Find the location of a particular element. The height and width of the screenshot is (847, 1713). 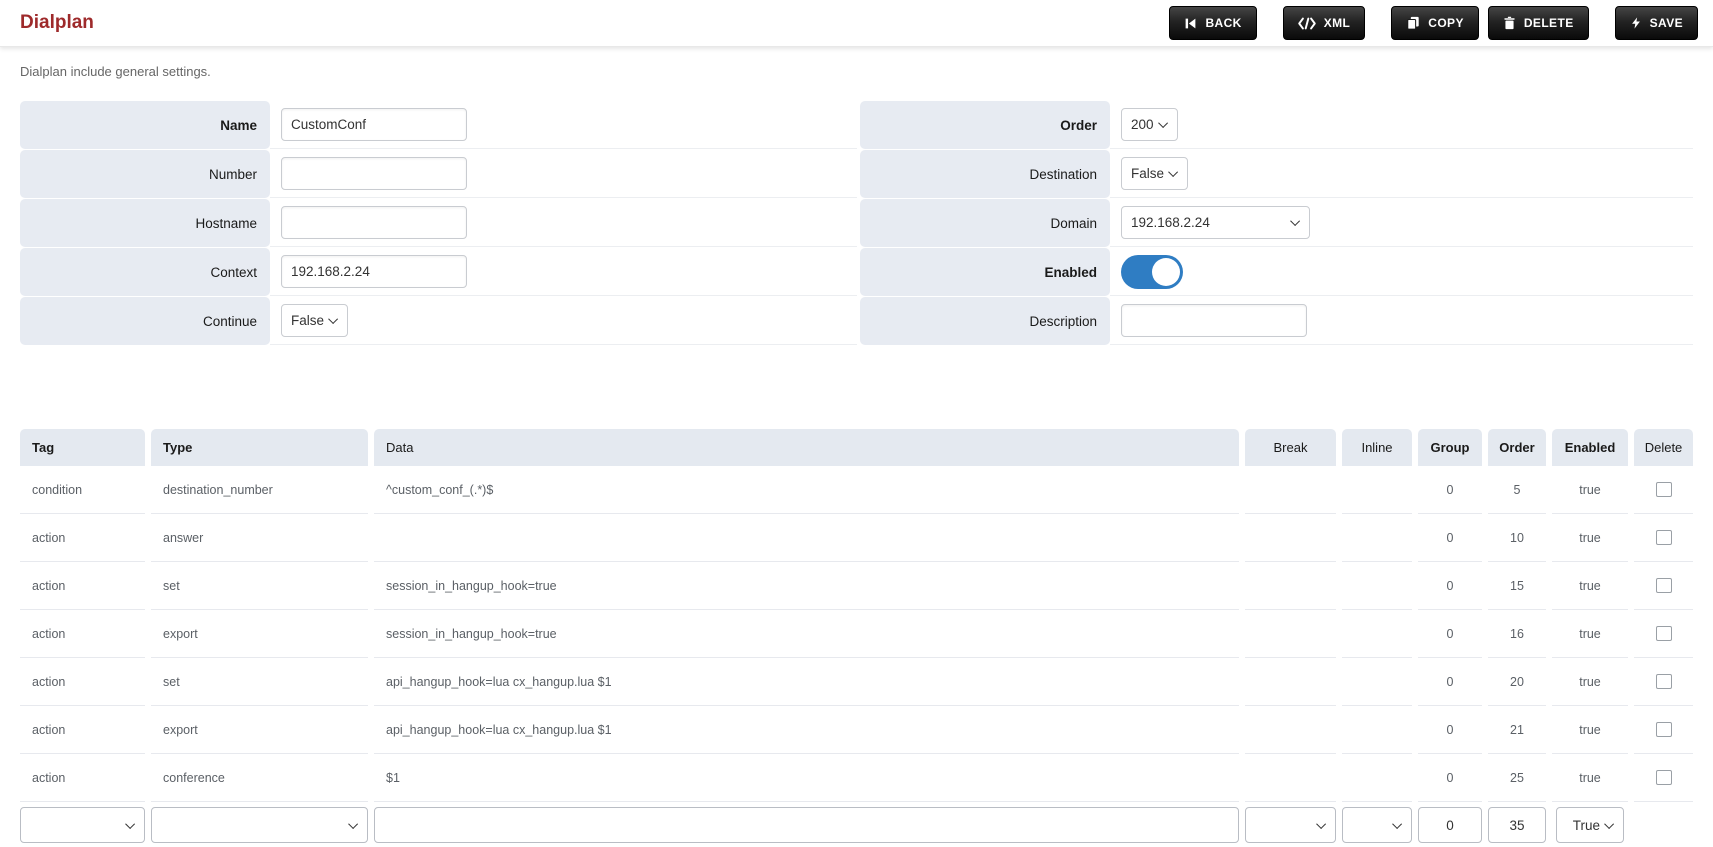

column-header-delete: Delete is located at coordinates (1663, 447).